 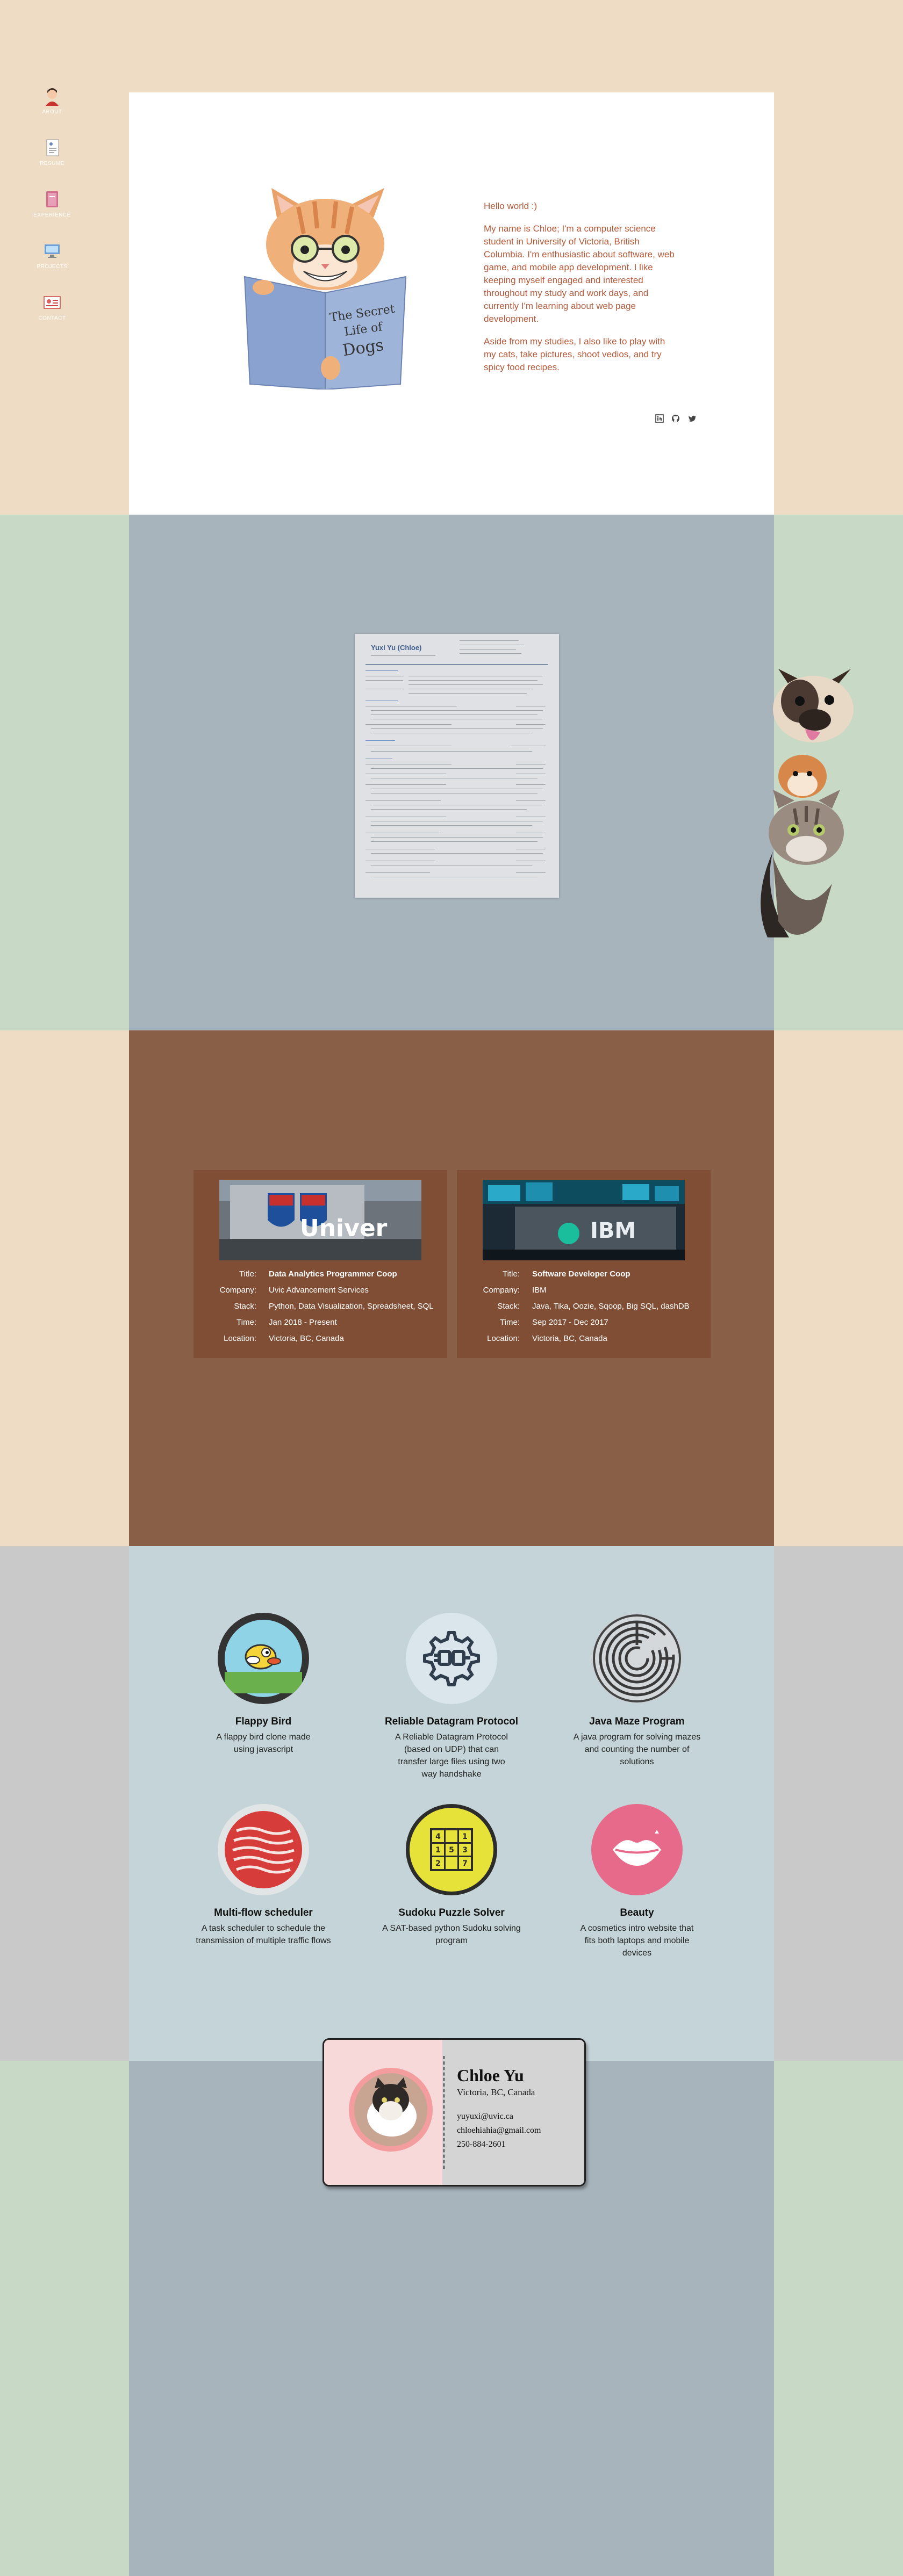 I want to click on nav-item-projects: PROJECTS, so click(x=52, y=266).